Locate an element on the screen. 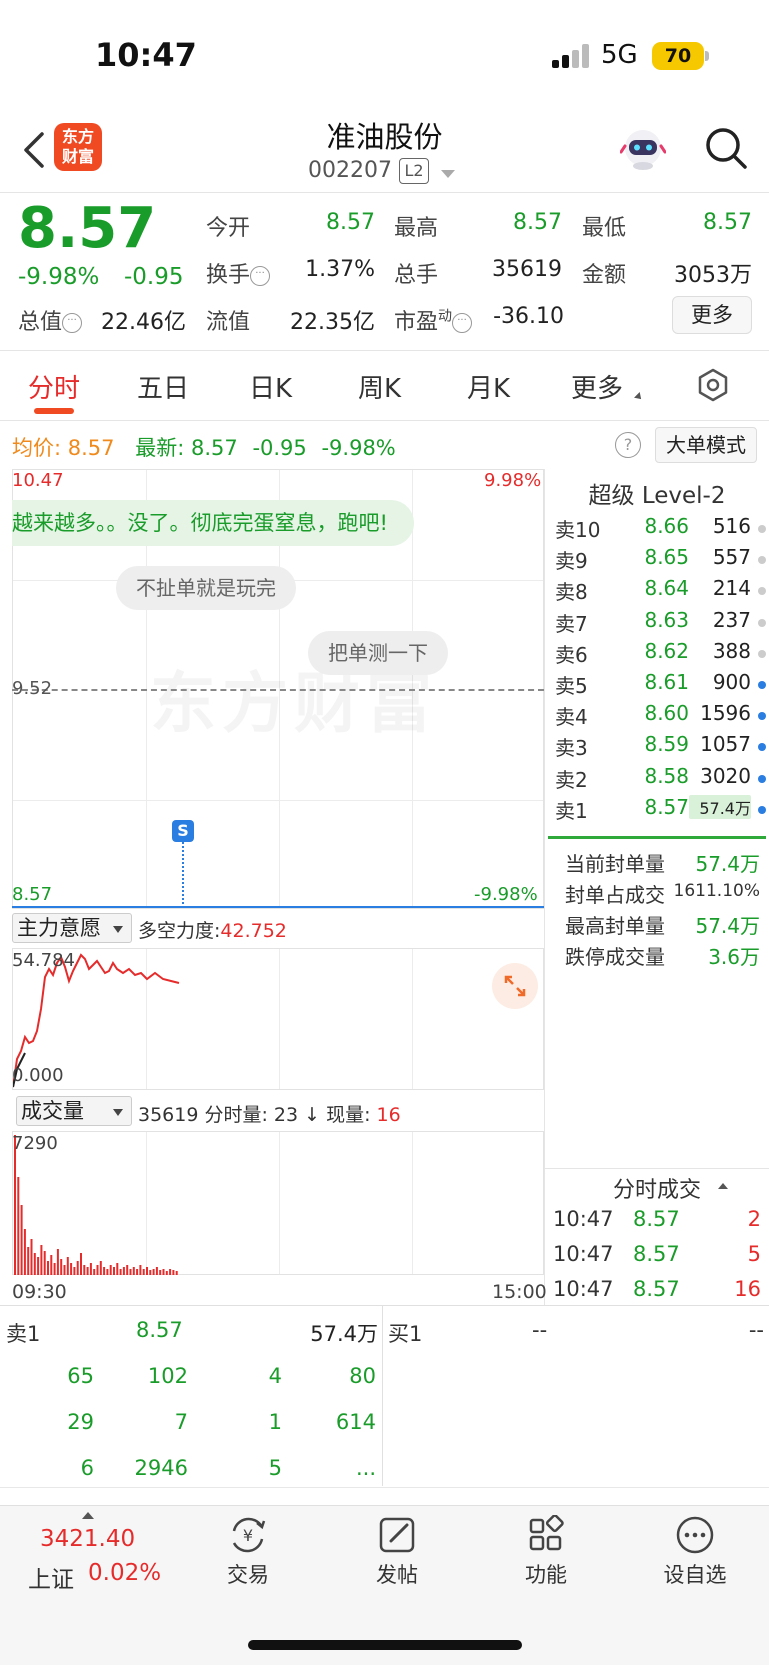  nav-trade: ¥ 交易 is located at coordinates (248, 1552).